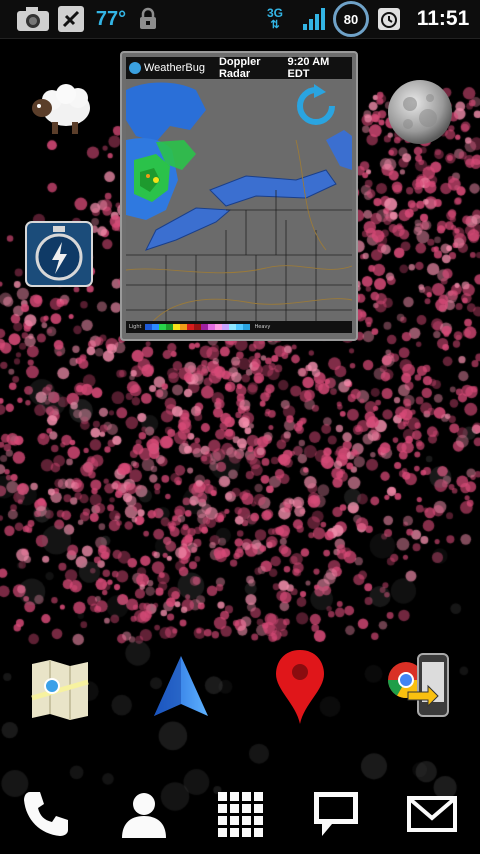  Describe the element at coordinates (174, 68) in the screenshot. I see `weatherbug-brand-label: WeatherBug` at that location.